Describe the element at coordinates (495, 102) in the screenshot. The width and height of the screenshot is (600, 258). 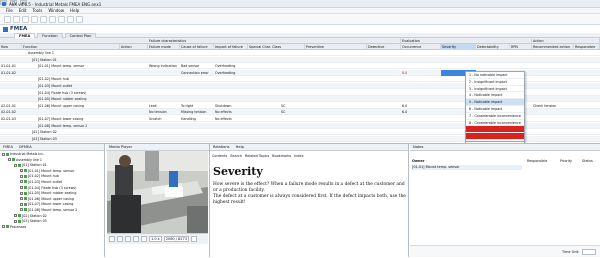
I see `severity-option: 5 - Noticable impact` at that location.